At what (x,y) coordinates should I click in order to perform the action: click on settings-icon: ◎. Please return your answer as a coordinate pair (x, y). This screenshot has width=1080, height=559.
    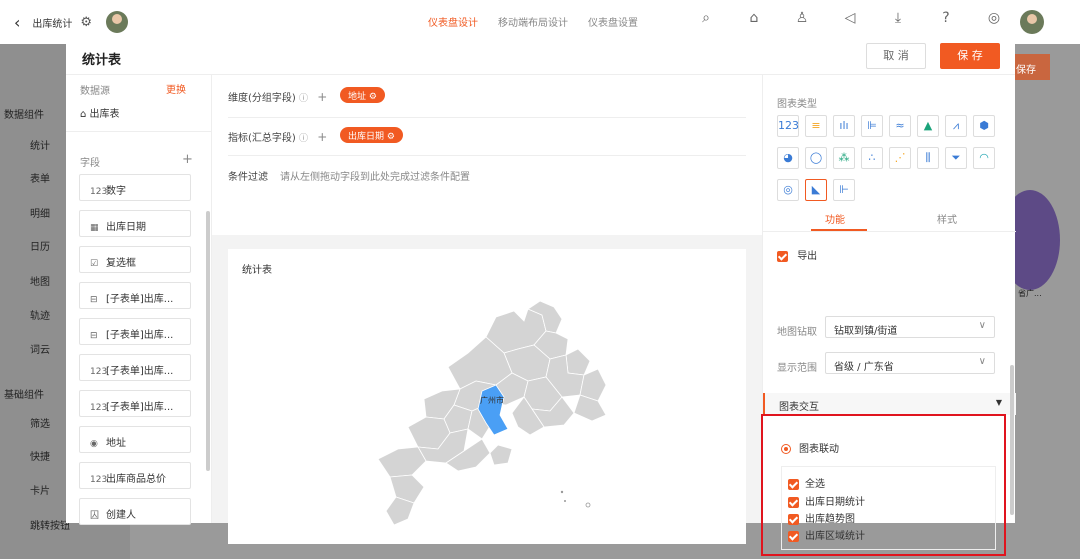
    Looking at the image, I should click on (994, 18).